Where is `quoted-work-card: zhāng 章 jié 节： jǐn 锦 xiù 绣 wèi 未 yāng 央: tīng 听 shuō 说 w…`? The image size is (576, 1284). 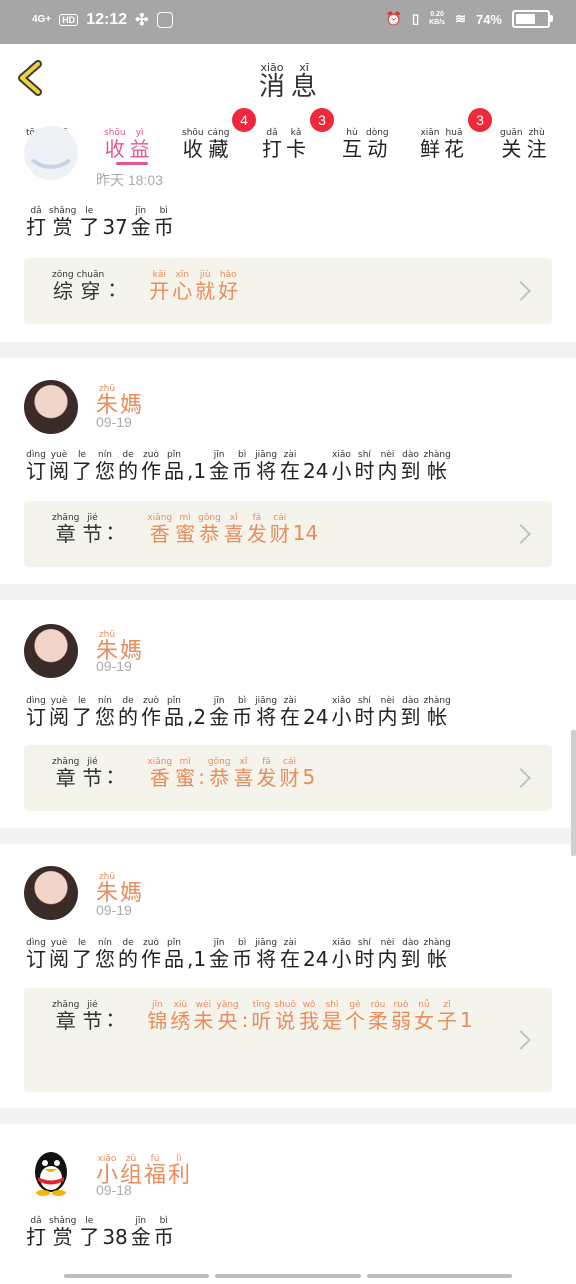 quoted-work-card: zhāng 章 jié 节： jǐn 锦 xiù 绣 wèi 未 yāng 央: tīng 听 shuō 说 w… is located at coordinates (288, 1040).